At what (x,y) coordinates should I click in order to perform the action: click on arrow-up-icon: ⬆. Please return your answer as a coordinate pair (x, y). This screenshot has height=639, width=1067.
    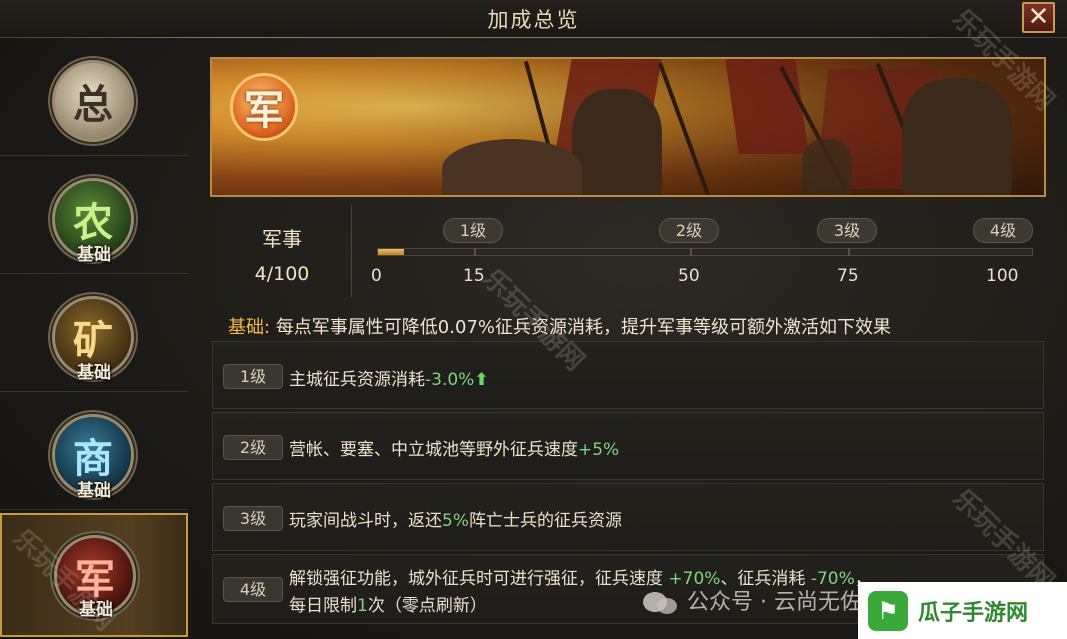
    Looking at the image, I should click on (481, 380).